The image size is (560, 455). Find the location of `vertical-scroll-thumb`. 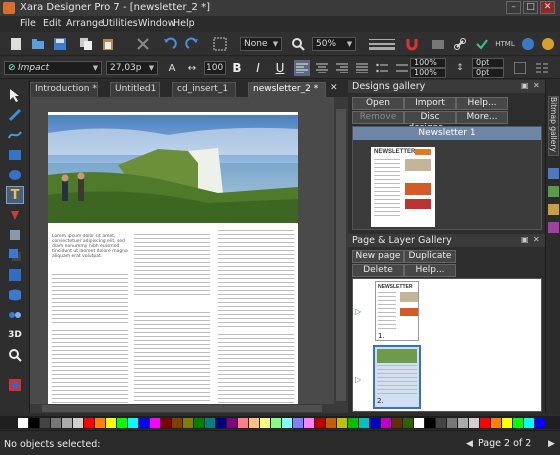

vertical-scroll-thumb is located at coordinates (341, 255).